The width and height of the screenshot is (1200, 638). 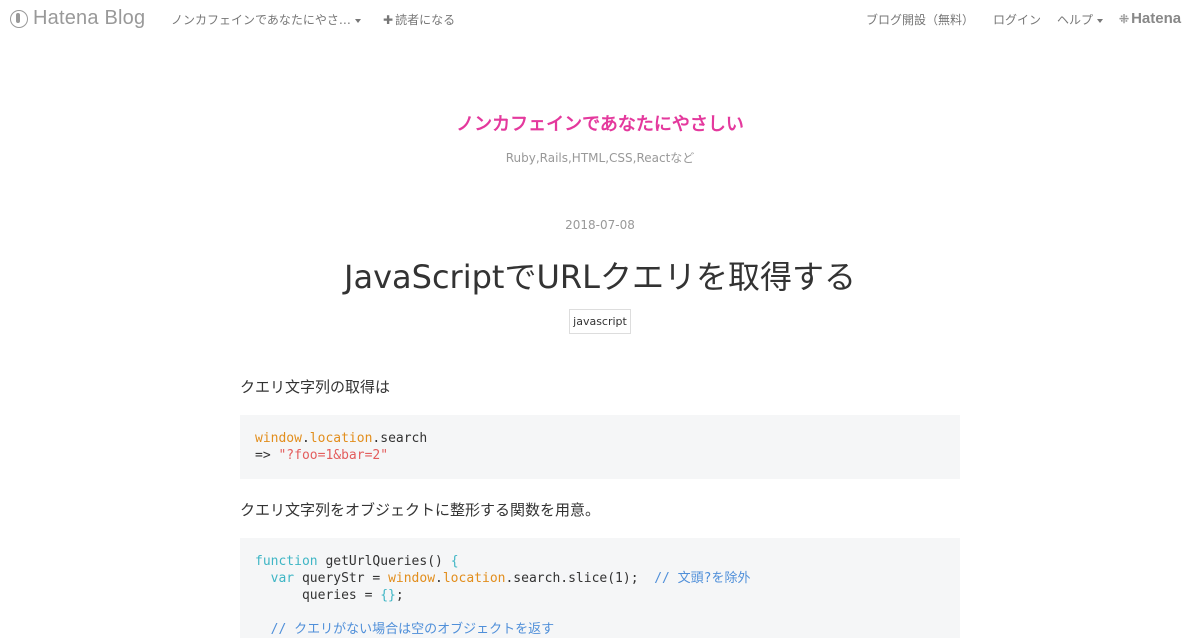 What do you see at coordinates (600, 447) in the screenshot?
I see `code-block: window.location.search => "?foo=1&bar=2"` at bounding box center [600, 447].